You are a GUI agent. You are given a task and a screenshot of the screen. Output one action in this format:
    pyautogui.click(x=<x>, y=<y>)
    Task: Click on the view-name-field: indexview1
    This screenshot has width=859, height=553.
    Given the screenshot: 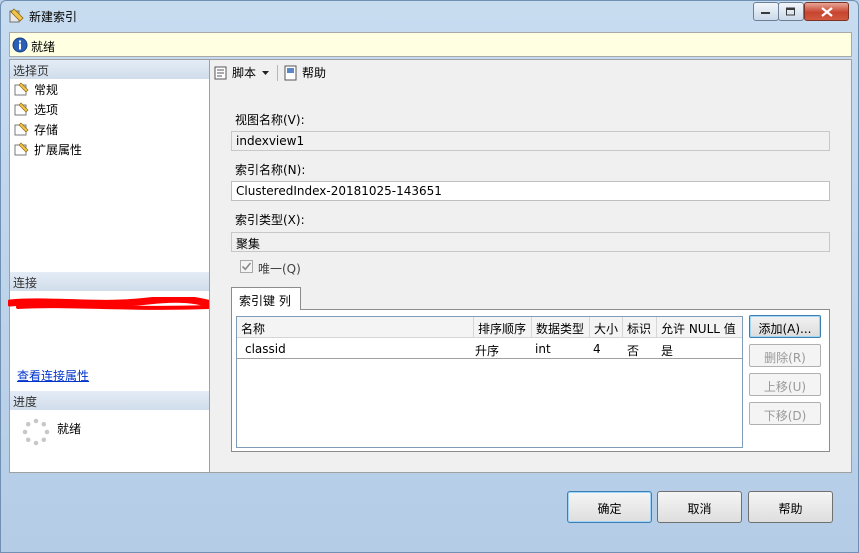 What is the action you would take?
    pyautogui.click(x=530, y=141)
    